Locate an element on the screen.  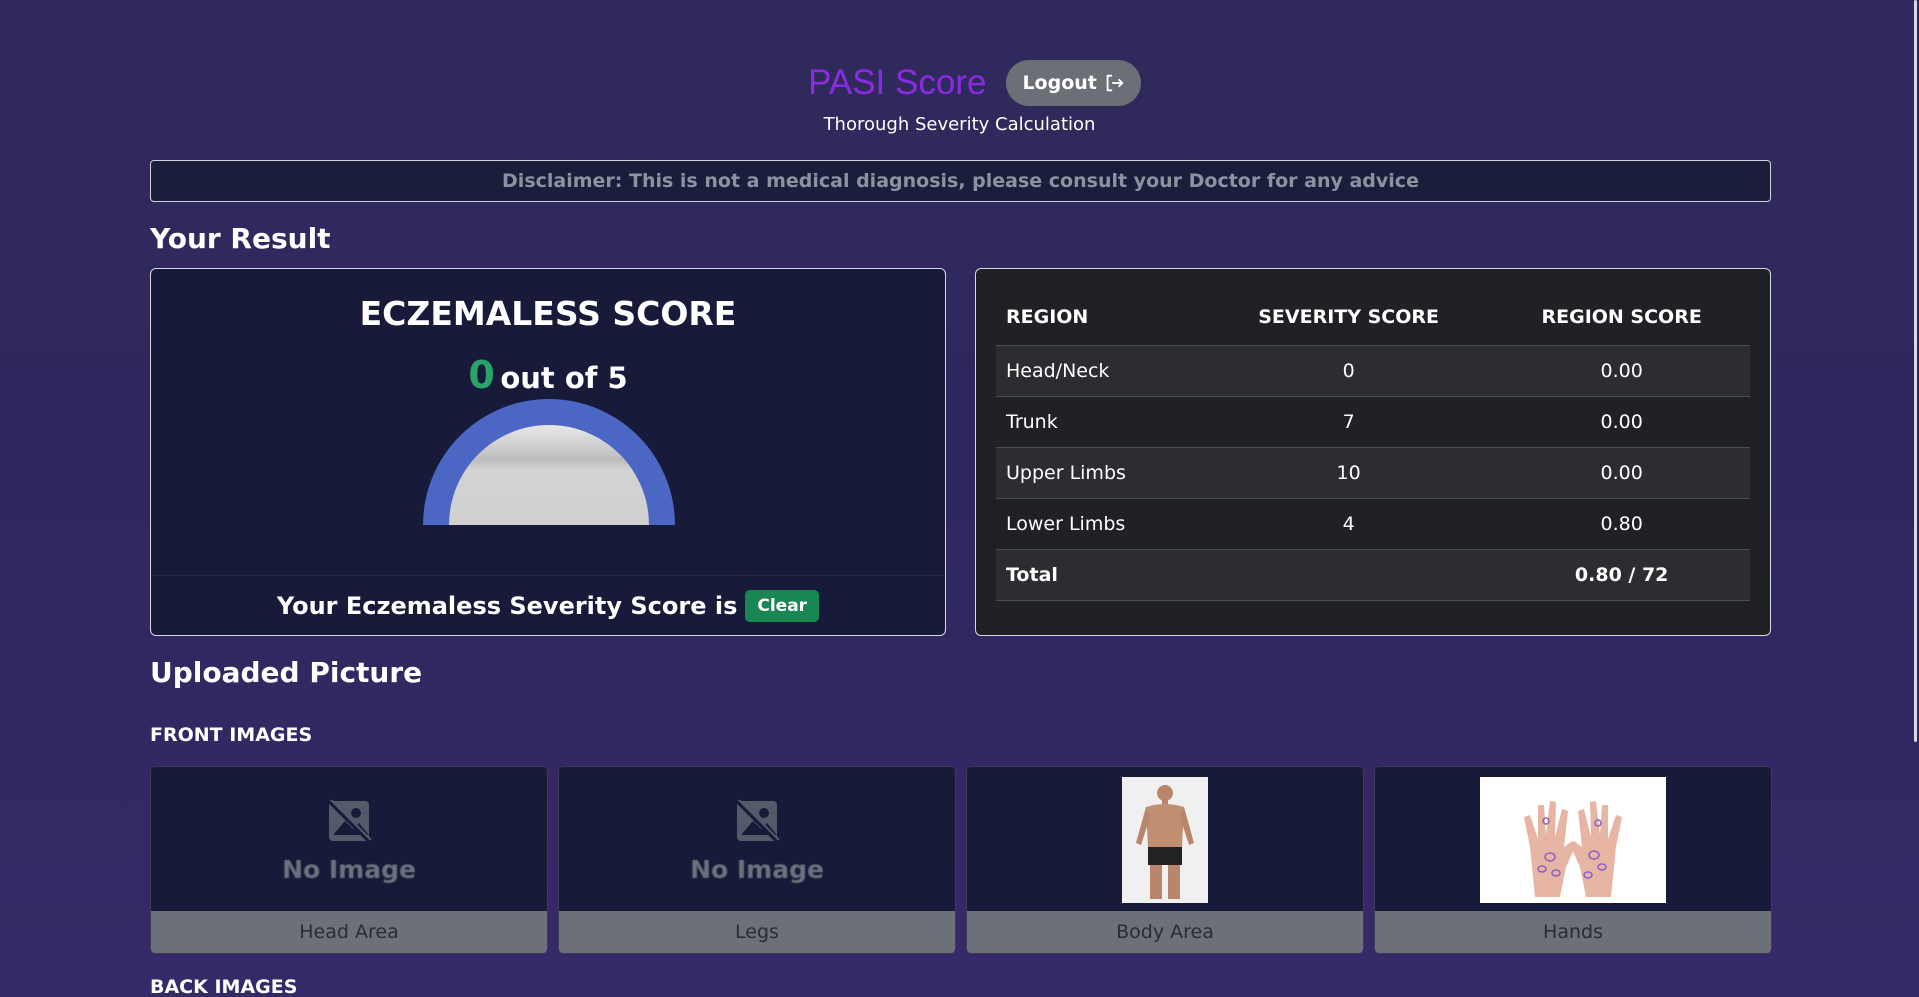
table-row: Upper Limbs 10 0.00 is located at coordinates (1373, 473).